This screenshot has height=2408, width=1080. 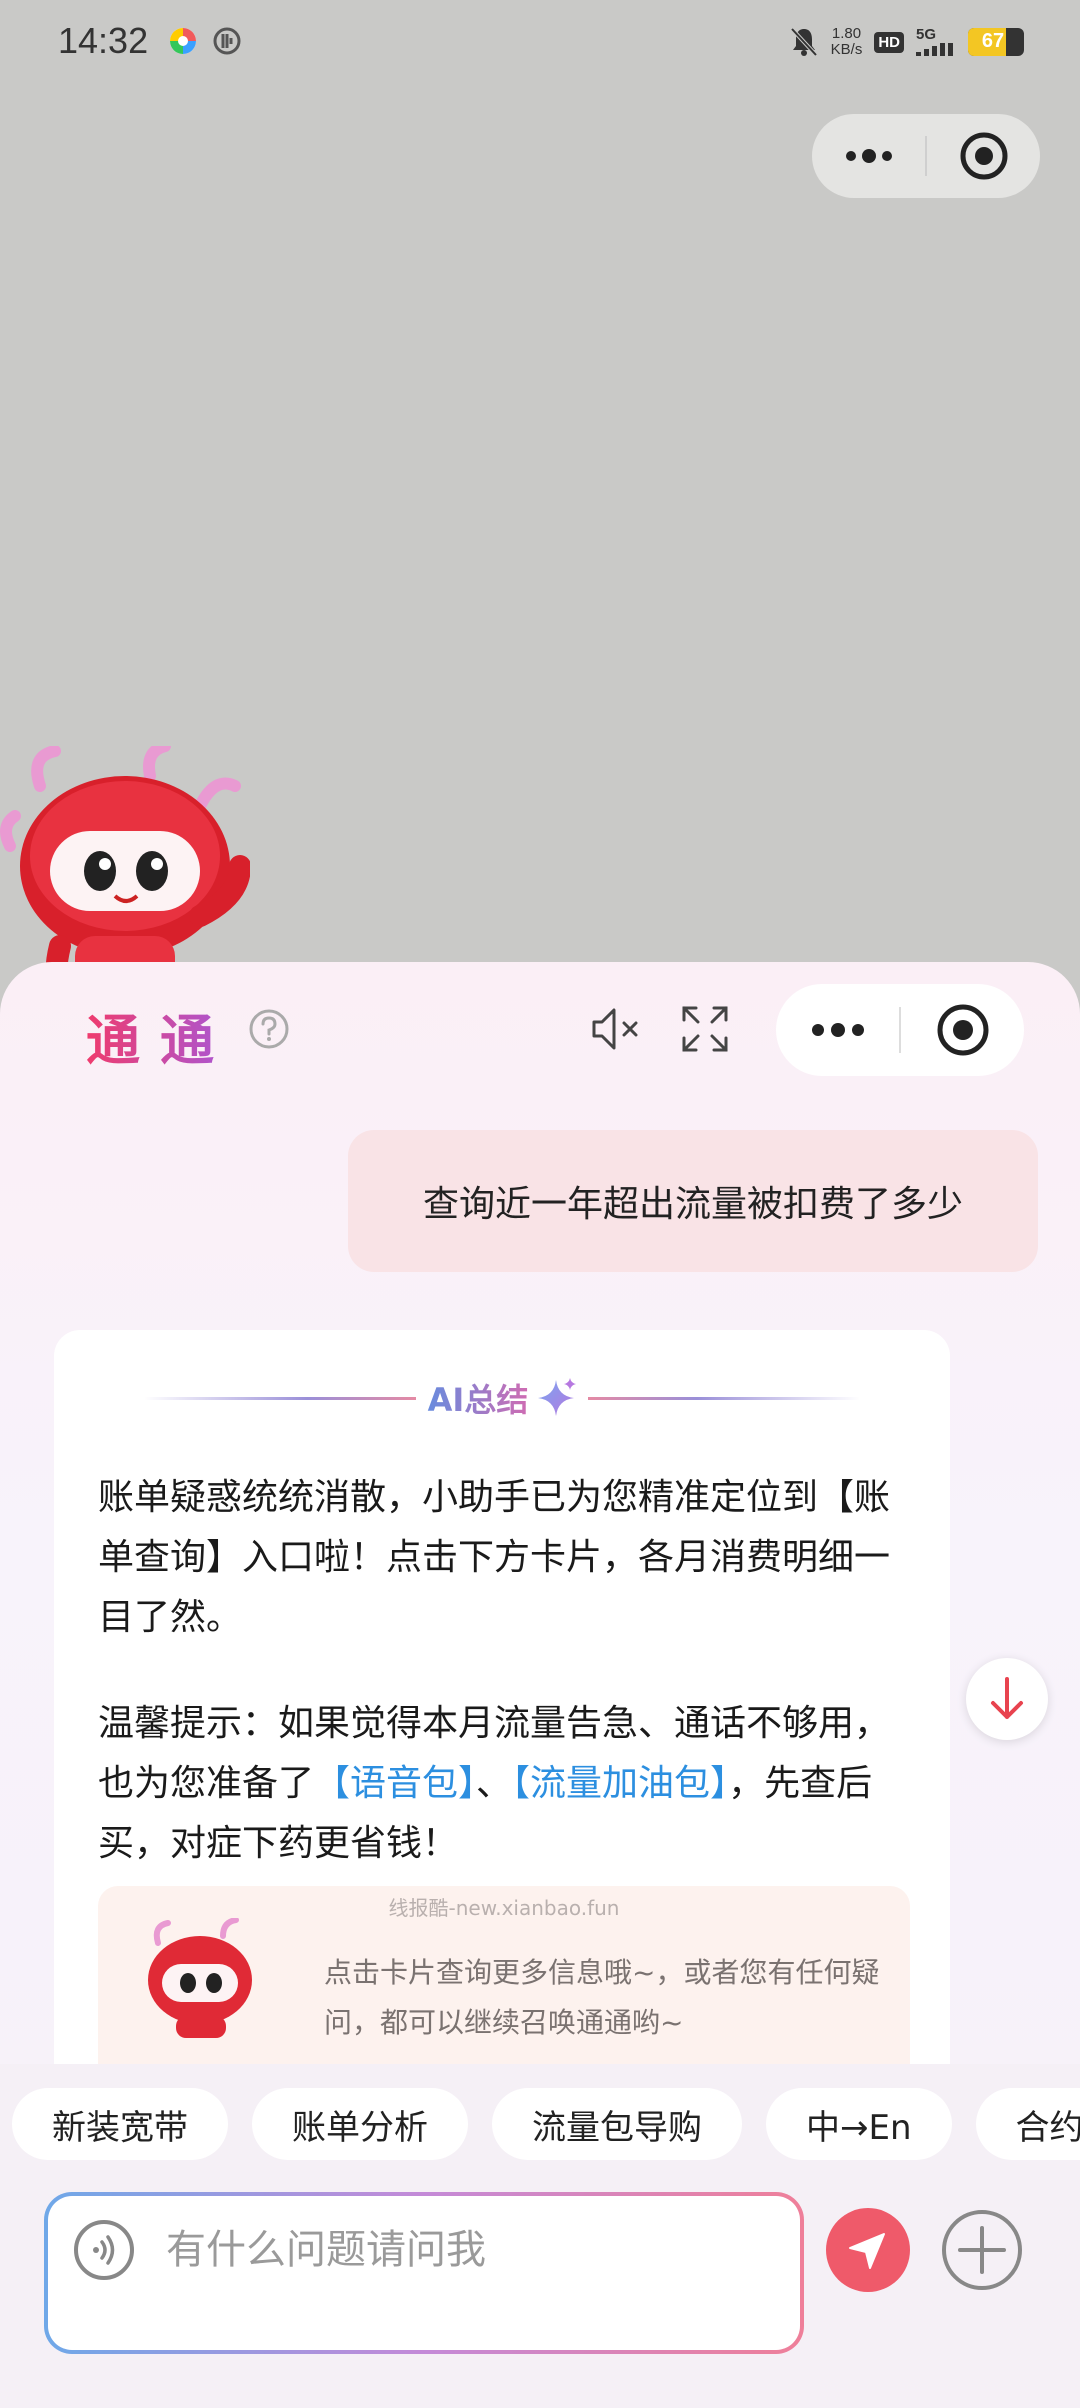 I want to click on ai-summary-header: AI总结, so click(x=502, y=1398).